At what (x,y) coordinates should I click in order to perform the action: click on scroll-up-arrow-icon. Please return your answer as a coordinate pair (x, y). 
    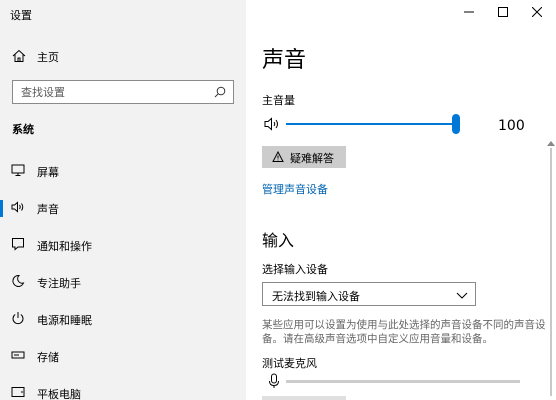
    Looking at the image, I should click on (551, 143).